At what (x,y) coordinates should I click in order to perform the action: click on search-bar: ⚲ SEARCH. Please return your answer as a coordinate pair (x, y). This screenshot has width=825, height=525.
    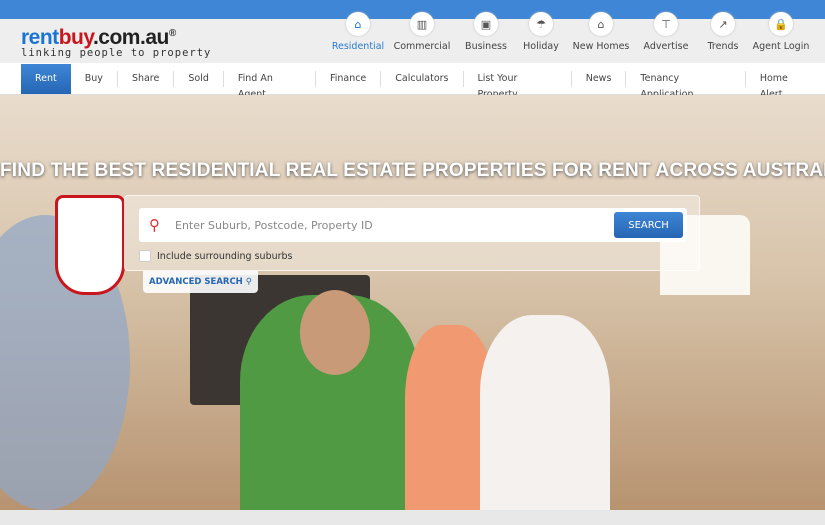
    Looking at the image, I should click on (413, 225).